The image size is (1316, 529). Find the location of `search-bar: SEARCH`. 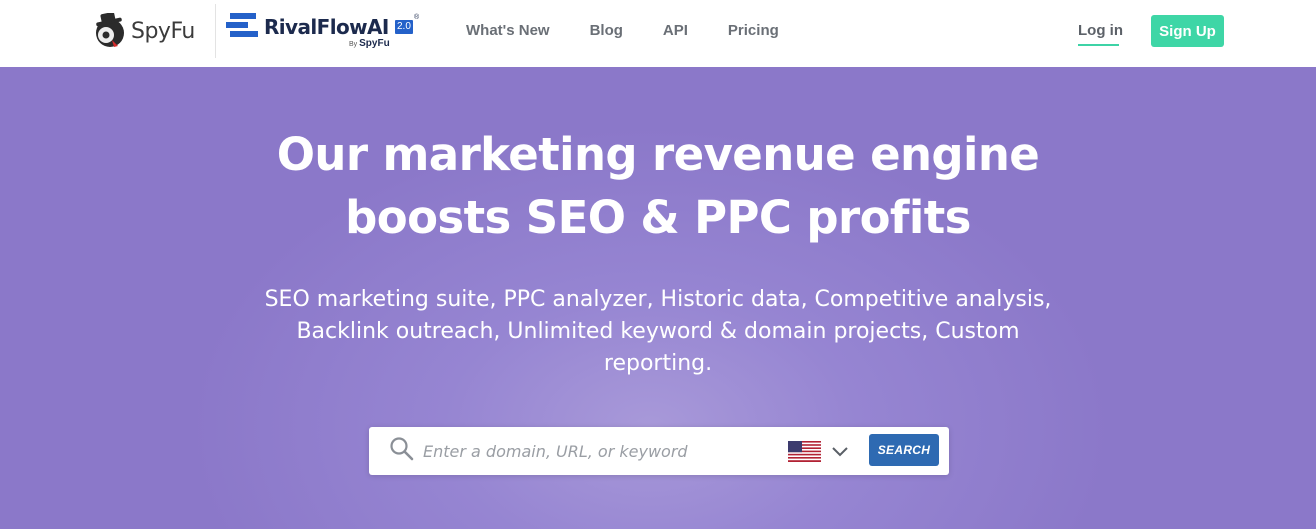

search-bar: SEARCH is located at coordinates (659, 451).